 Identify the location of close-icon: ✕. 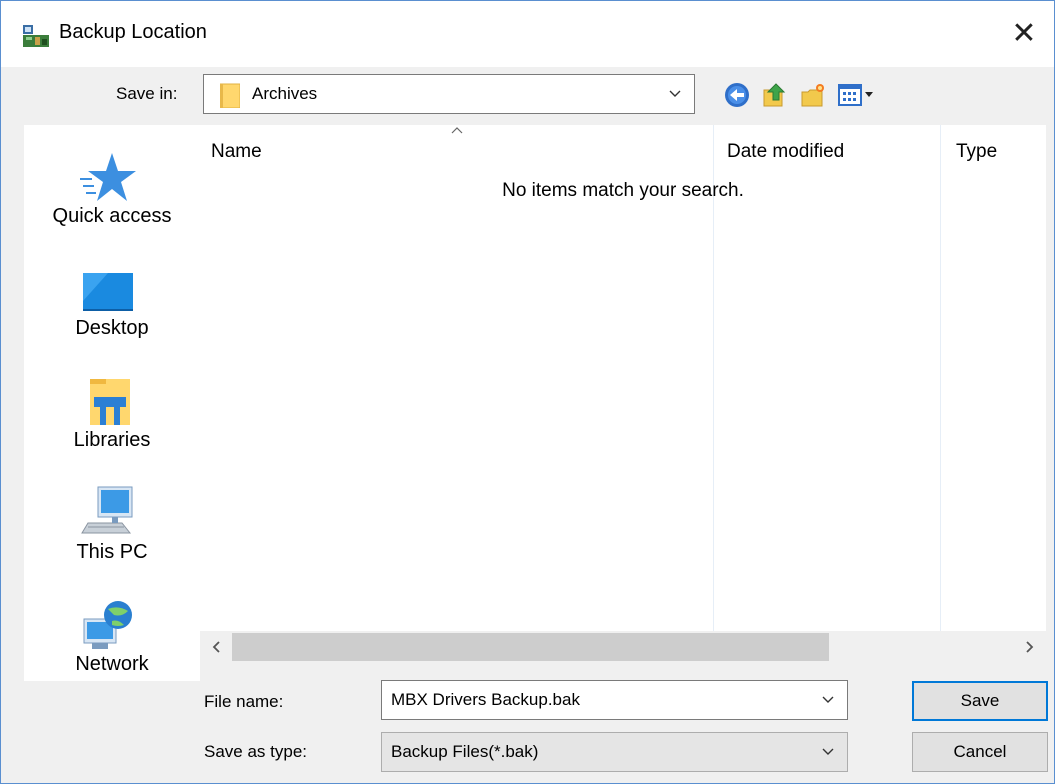
(1024, 33).